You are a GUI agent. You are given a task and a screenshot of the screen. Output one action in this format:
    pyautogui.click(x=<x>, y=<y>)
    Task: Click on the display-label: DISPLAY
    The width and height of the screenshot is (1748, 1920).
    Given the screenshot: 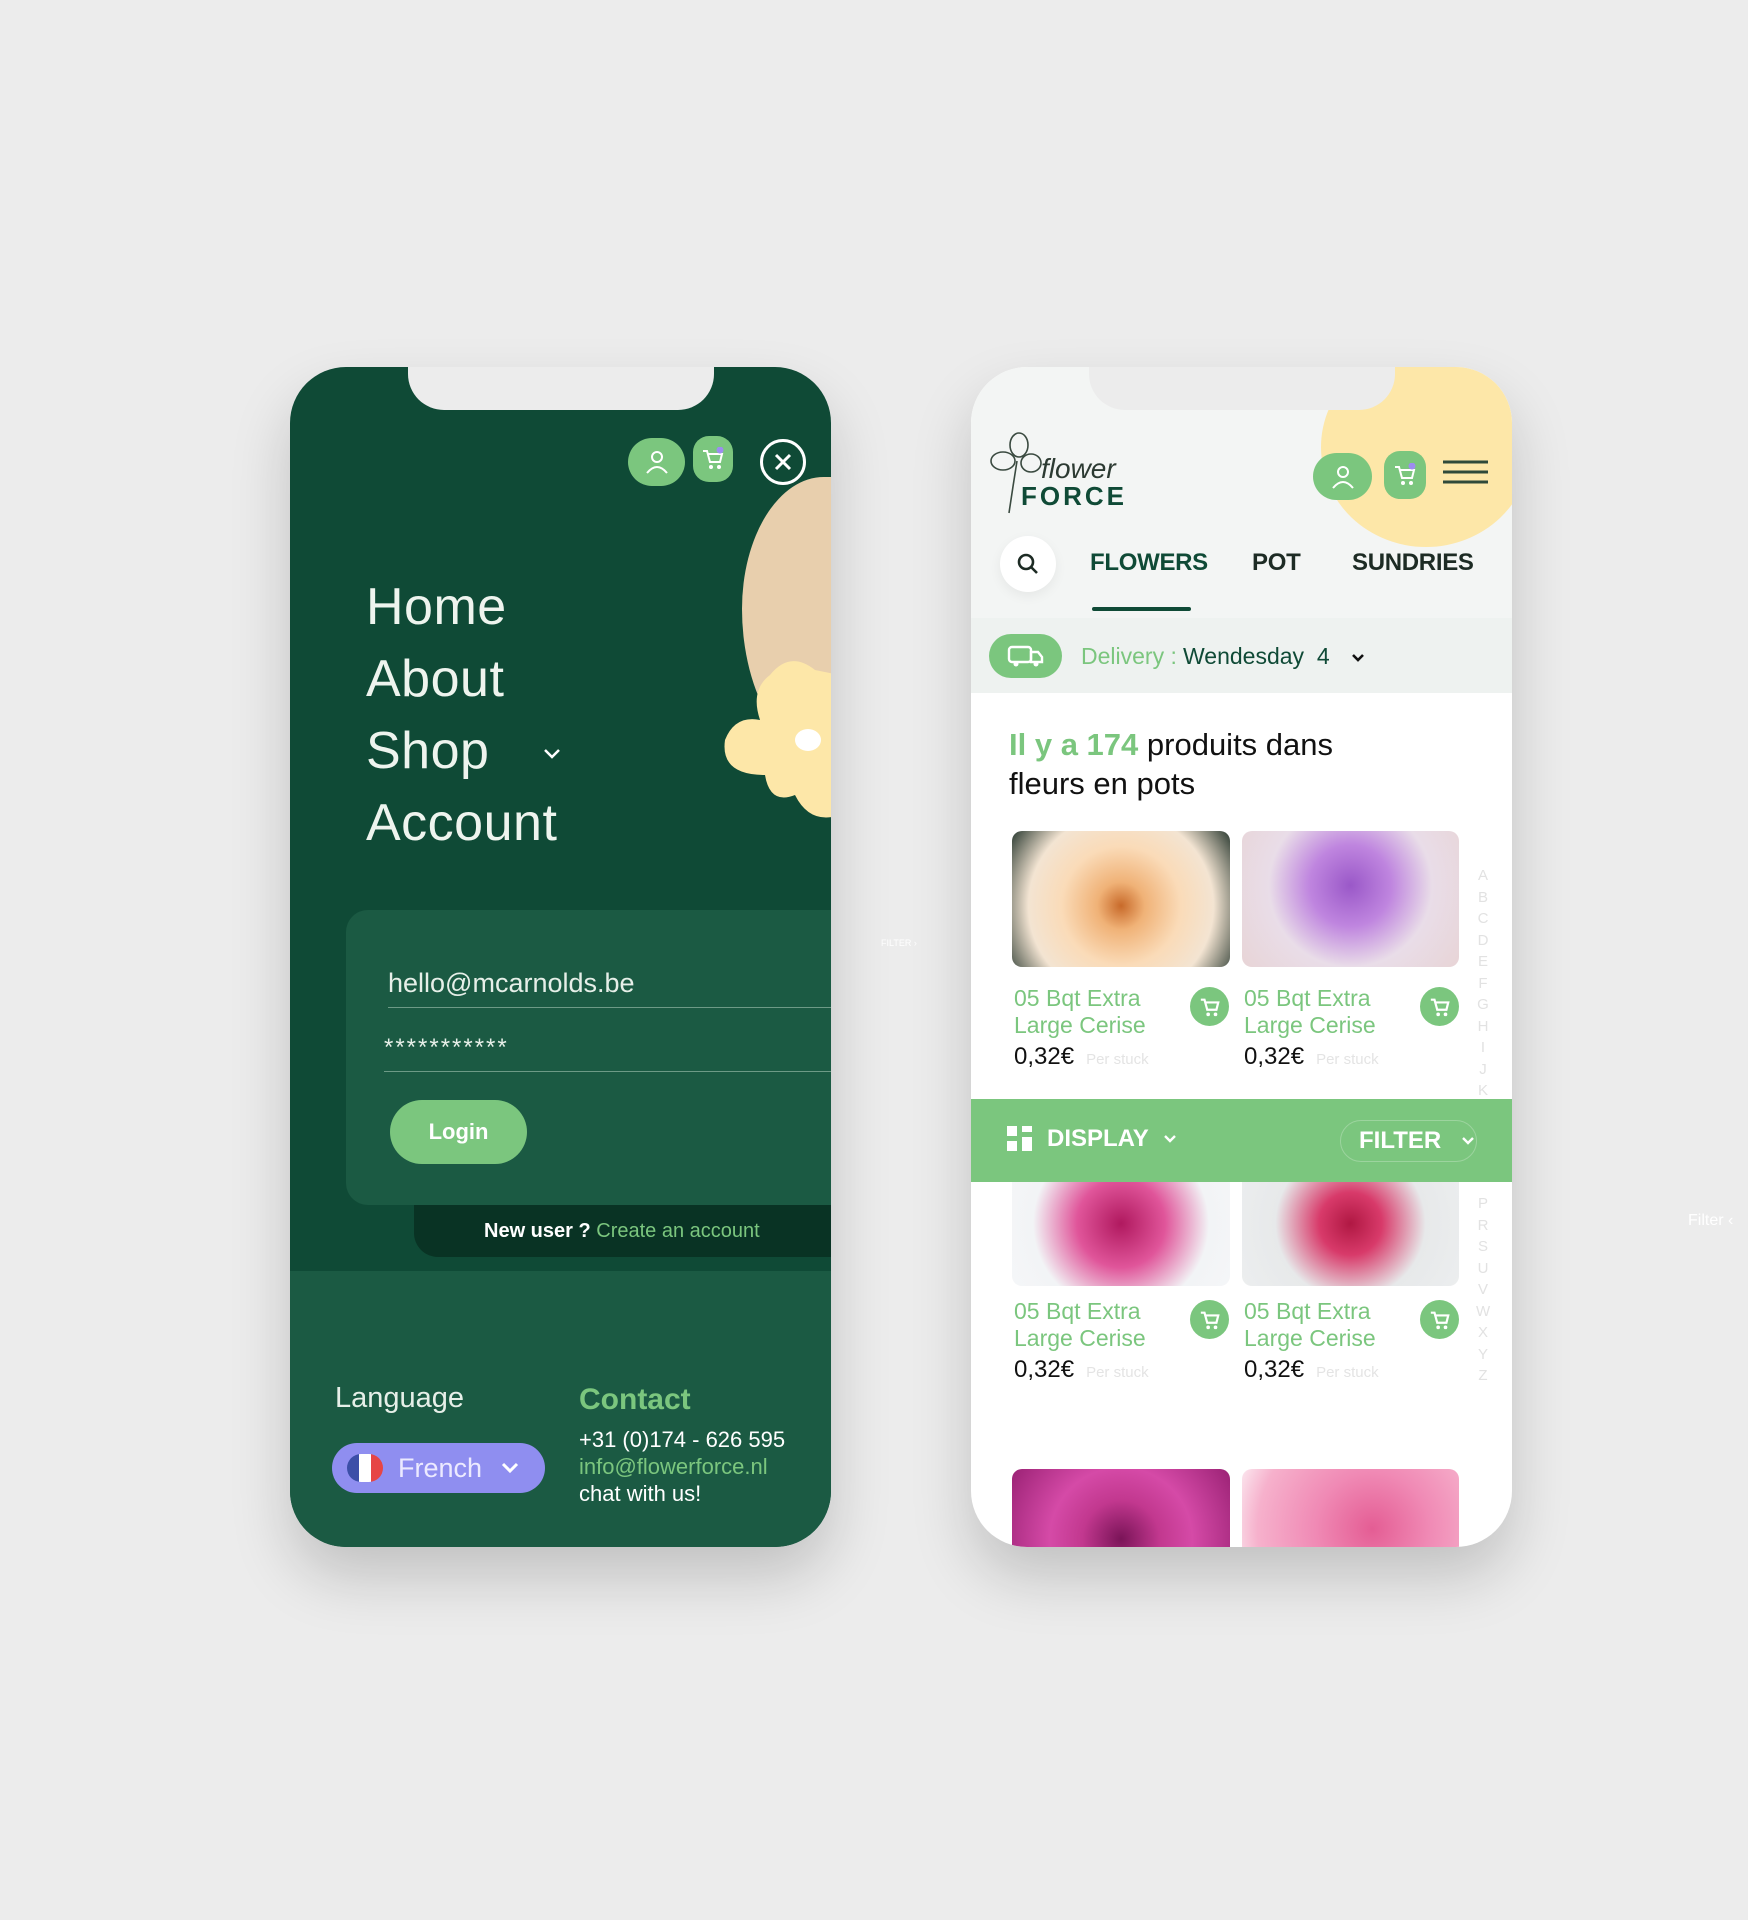 What is the action you would take?
    pyautogui.click(x=1098, y=1138)
    